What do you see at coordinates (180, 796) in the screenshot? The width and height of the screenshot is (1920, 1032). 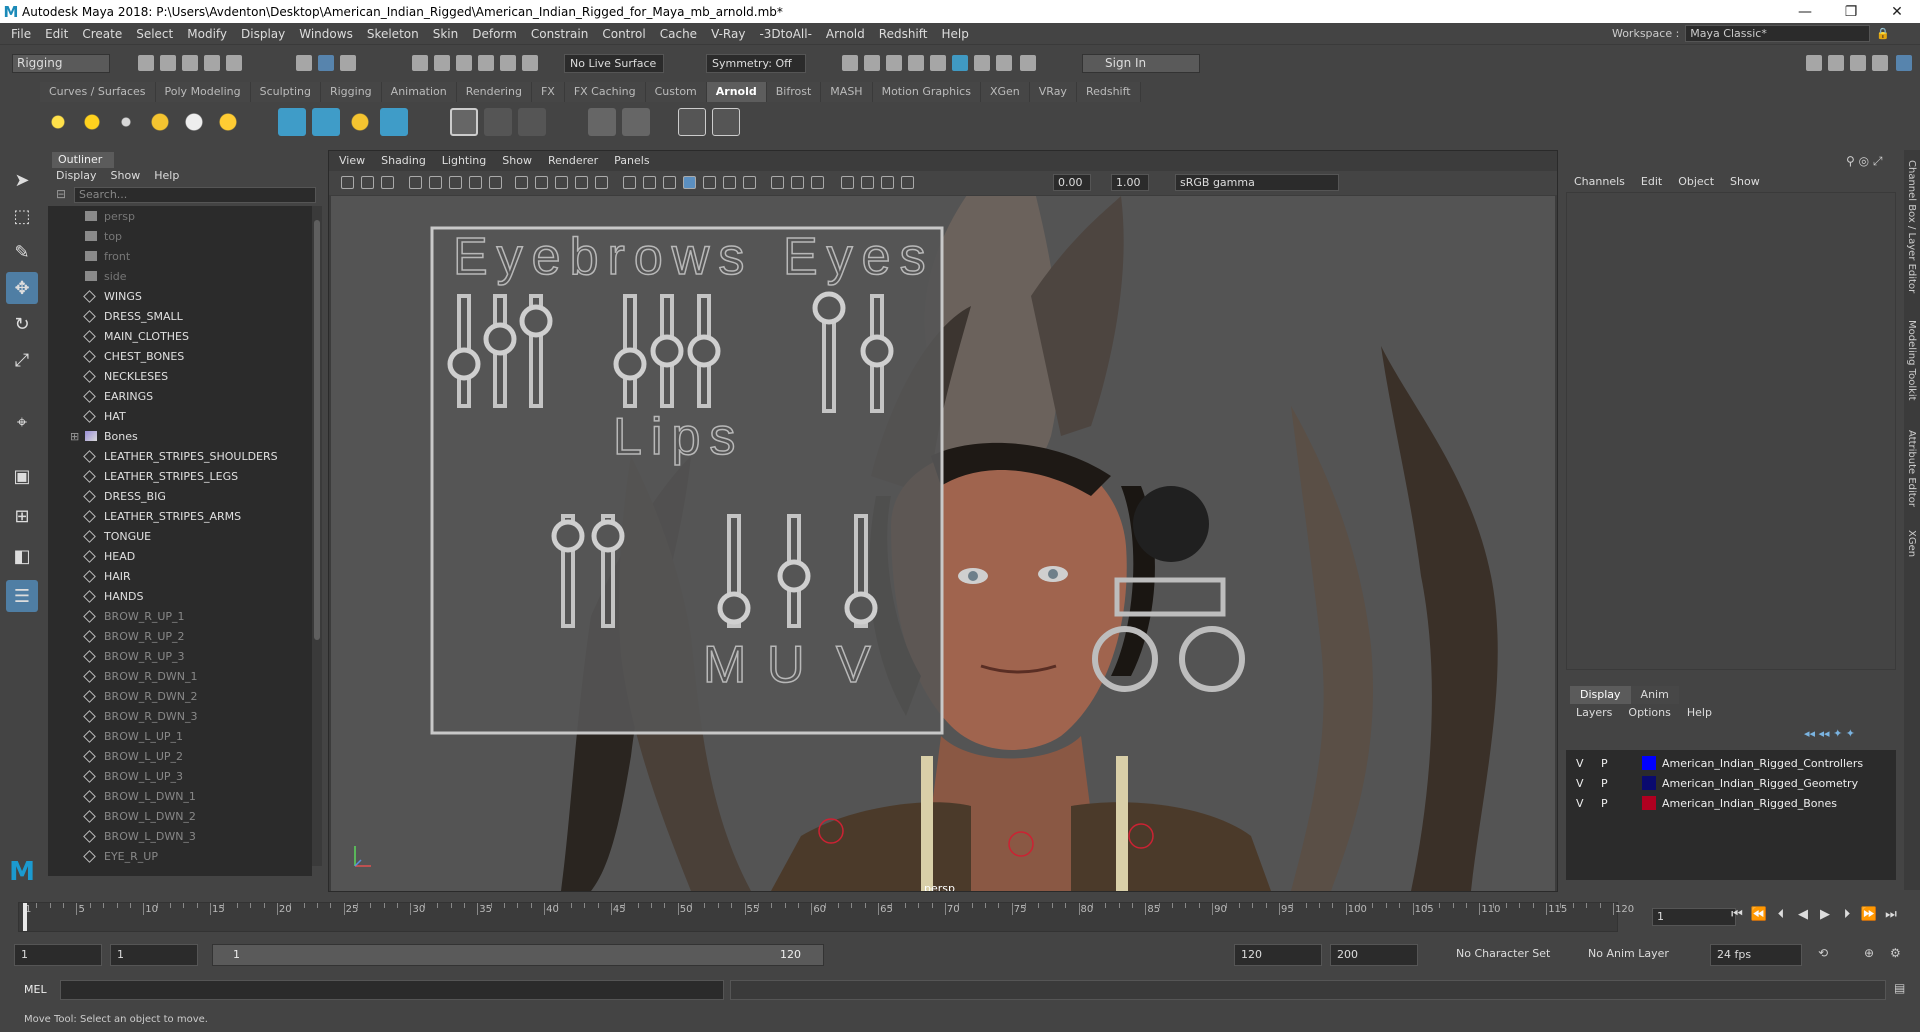 I see `outliner-item: BROW_L_DWN_1` at bounding box center [180, 796].